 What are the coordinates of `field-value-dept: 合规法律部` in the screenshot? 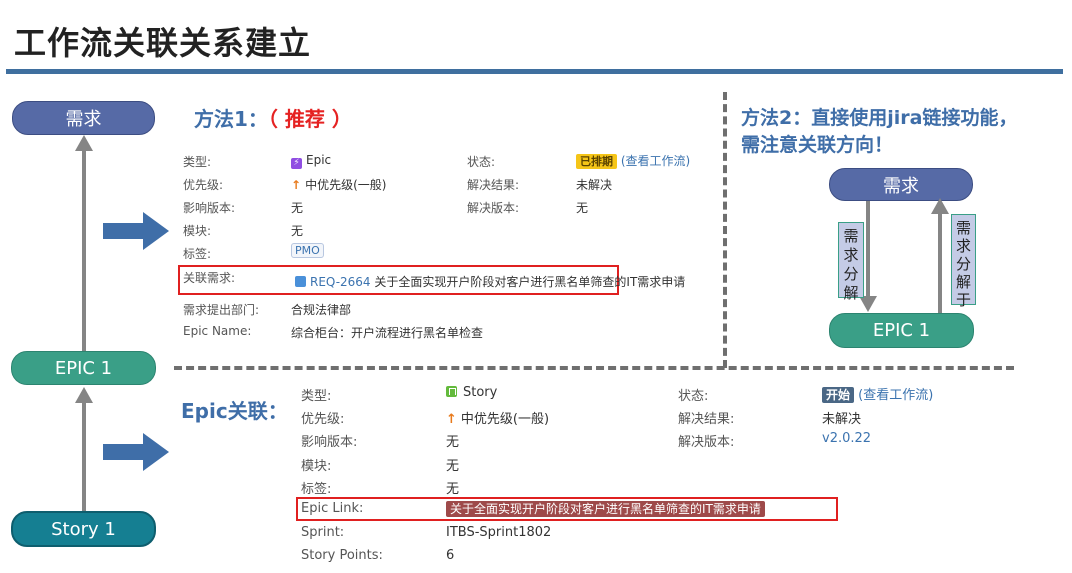 It's located at (321, 310).